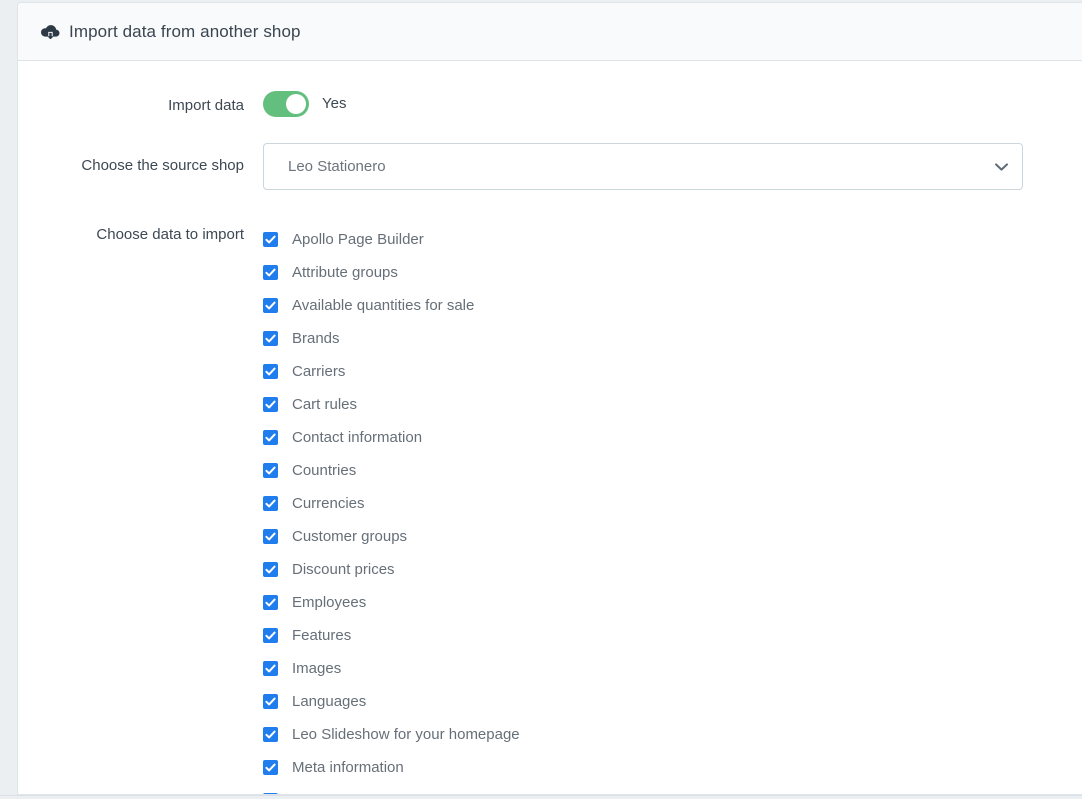 The height and width of the screenshot is (799, 1082). Describe the element at coordinates (348, 767) in the screenshot. I see `list-item-label: Meta information` at that location.